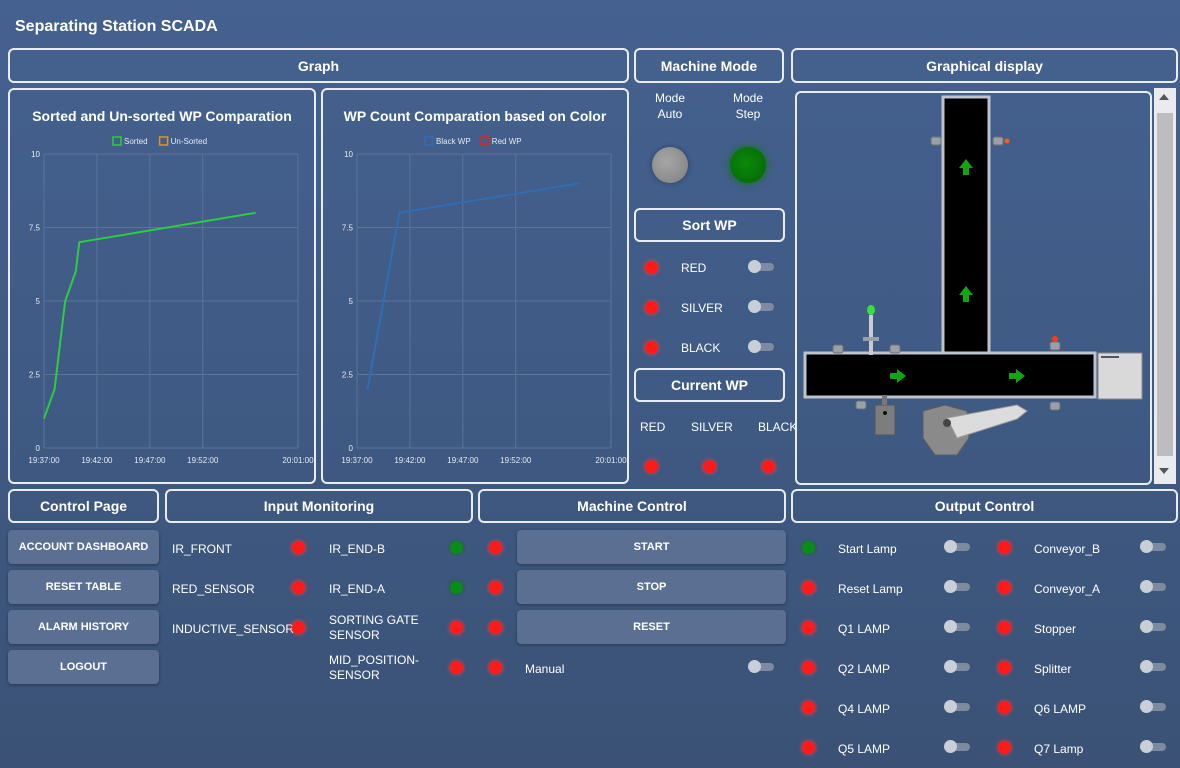 The width and height of the screenshot is (1180, 768). What do you see at coordinates (374, 620) in the screenshot?
I see `sorting-gate-line1: SORTING GATE` at bounding box center [374, 620].